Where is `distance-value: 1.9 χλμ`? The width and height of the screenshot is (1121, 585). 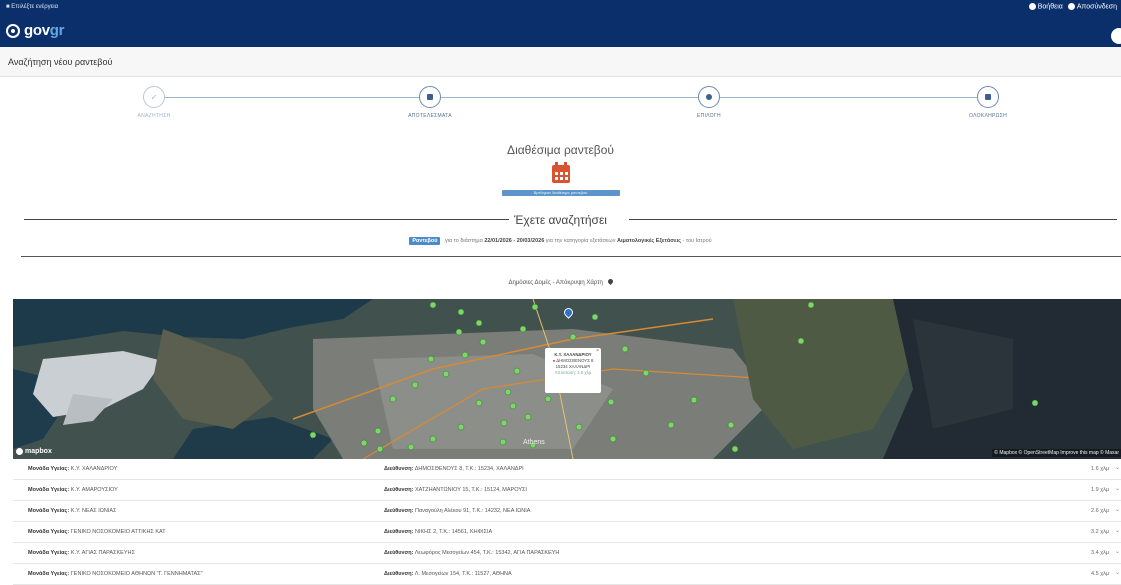 distance-value: 1.9 χλμ is located at coordinates (1100, 490).